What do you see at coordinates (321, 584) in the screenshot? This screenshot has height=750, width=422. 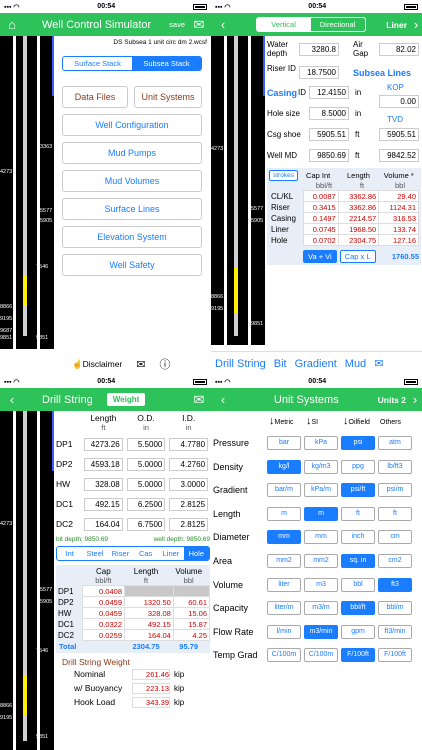 I see `unit-option-button: m3` at bounding box center [321, 584].